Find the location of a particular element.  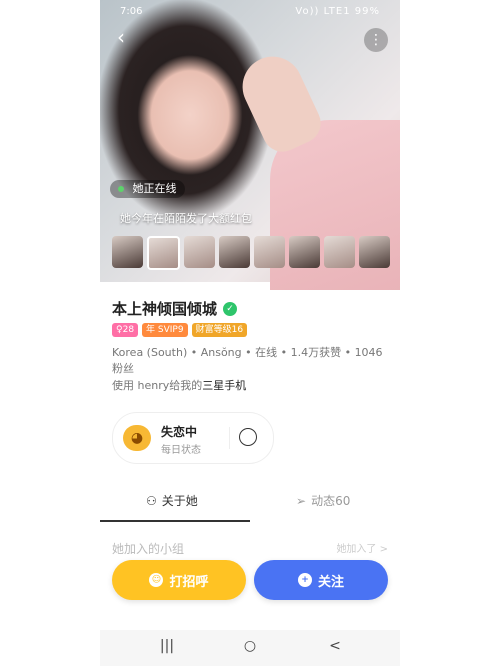

chat-smile-icon: ☺ is located at coordinates (156, 580).